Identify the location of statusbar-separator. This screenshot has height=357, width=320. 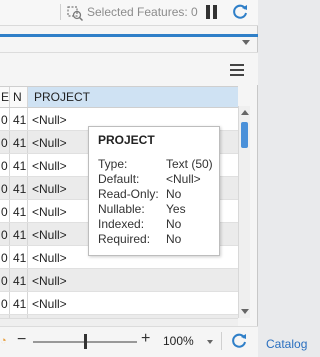
(221, 341).